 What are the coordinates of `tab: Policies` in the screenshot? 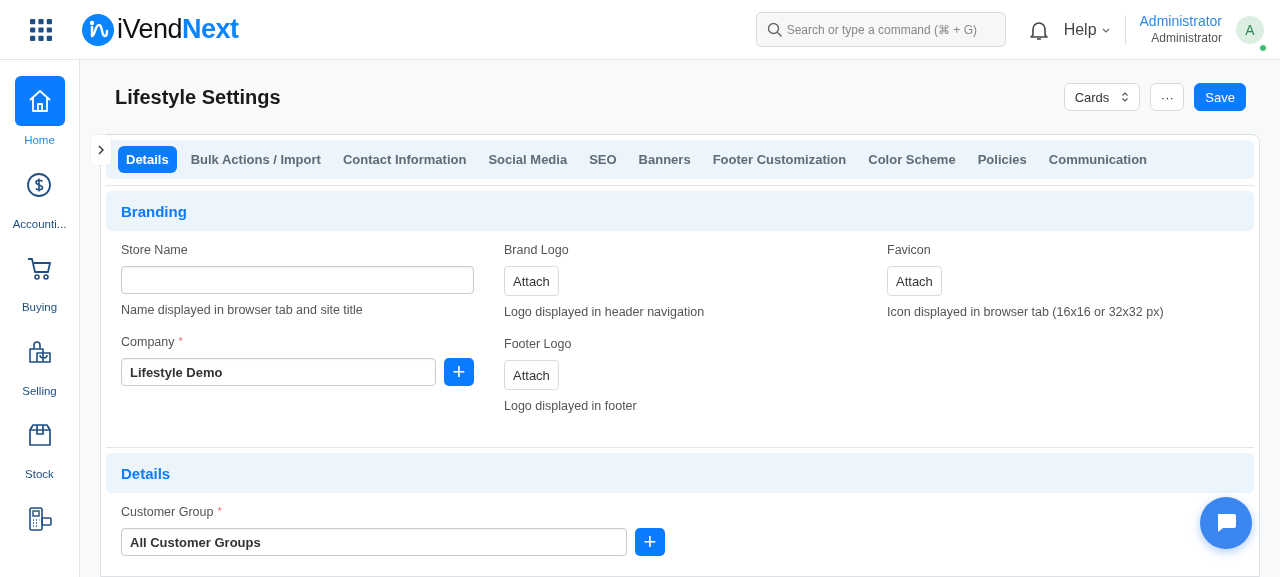 It's located at (1002, 159).